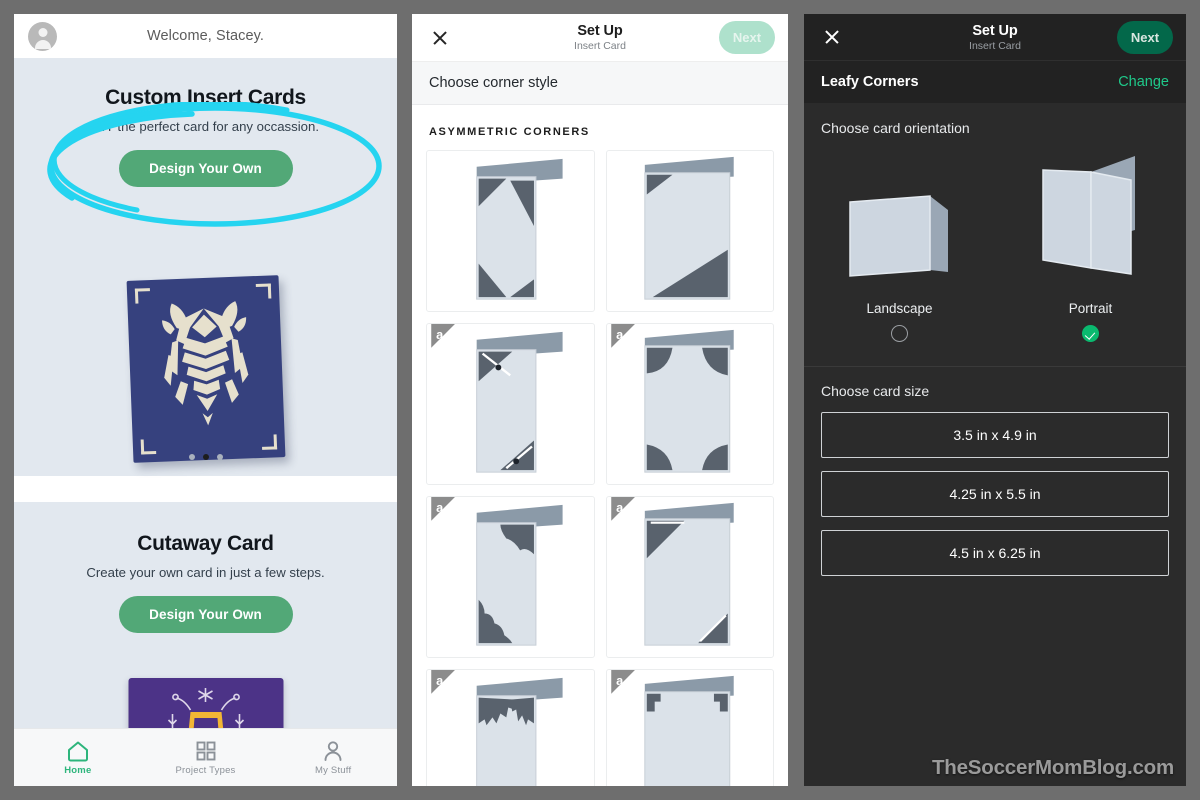  I want to click on card-thumb-slashed-arrow: a, so click(497, 398).